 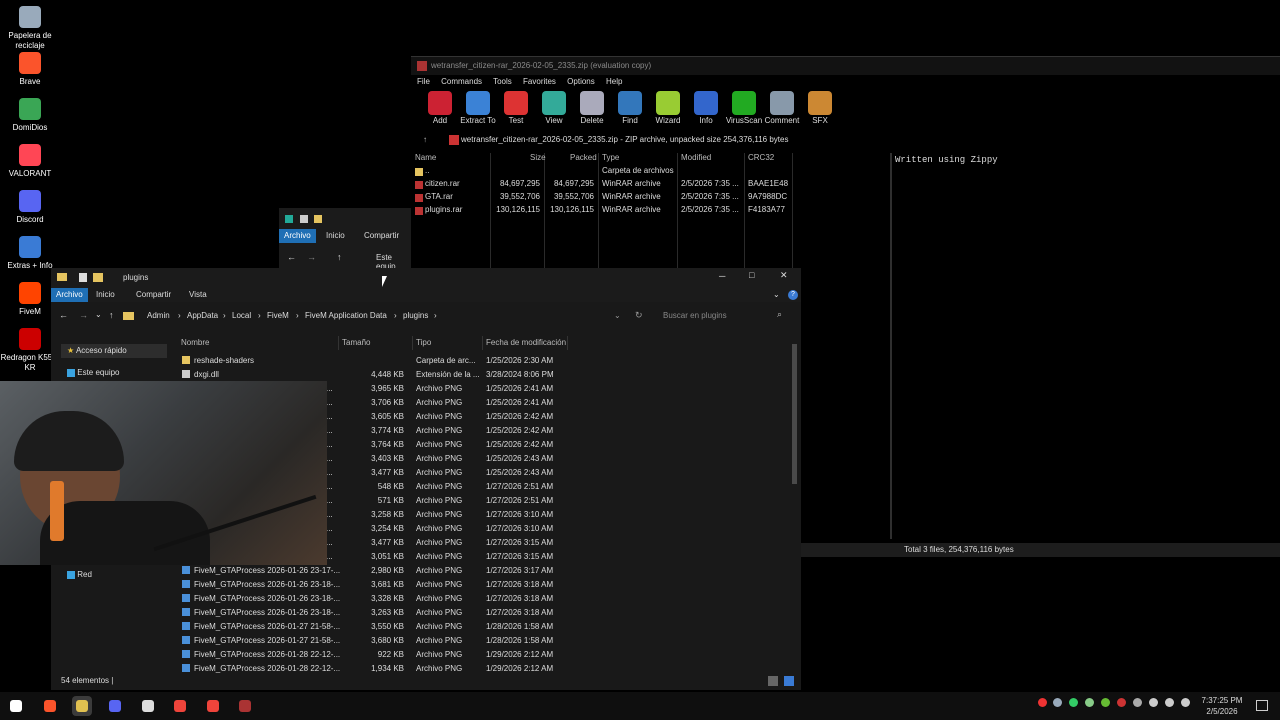 I want to click on breadcrumb-item: FiveM Application Data, so click(x=346, y=315).